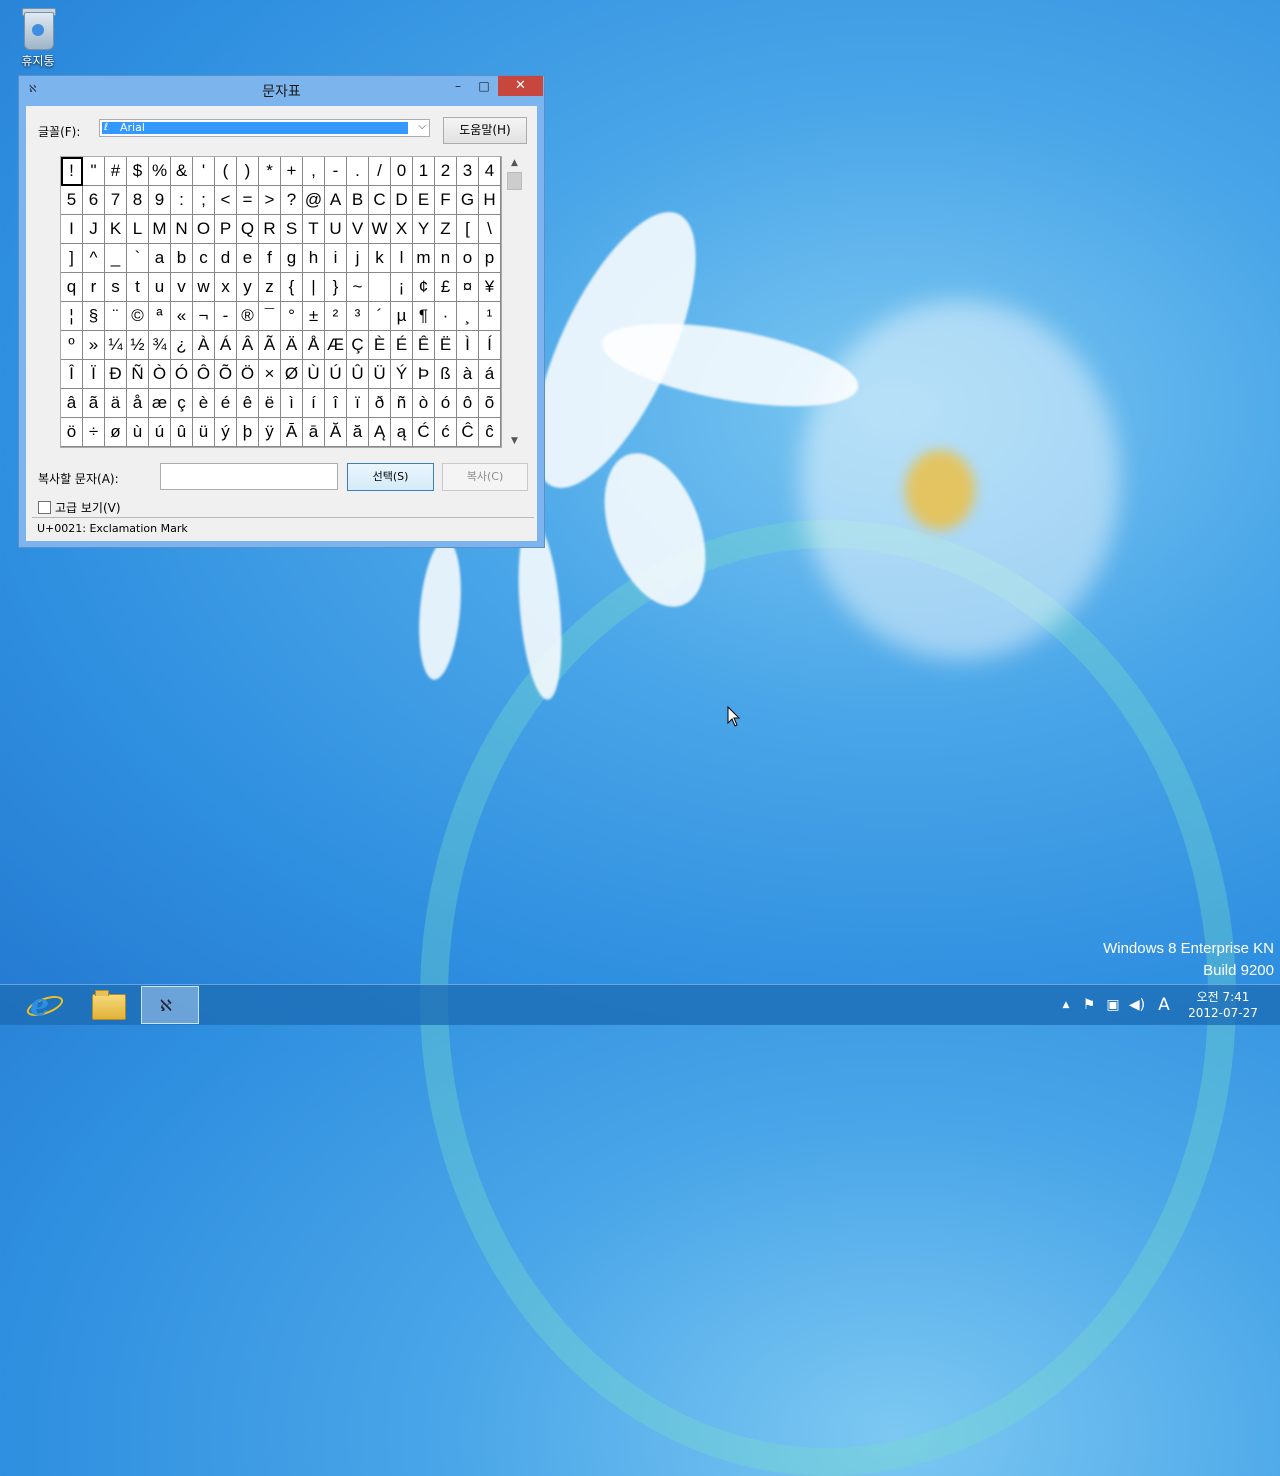  I want to click on char-cell: Õ, so click(226, 374).